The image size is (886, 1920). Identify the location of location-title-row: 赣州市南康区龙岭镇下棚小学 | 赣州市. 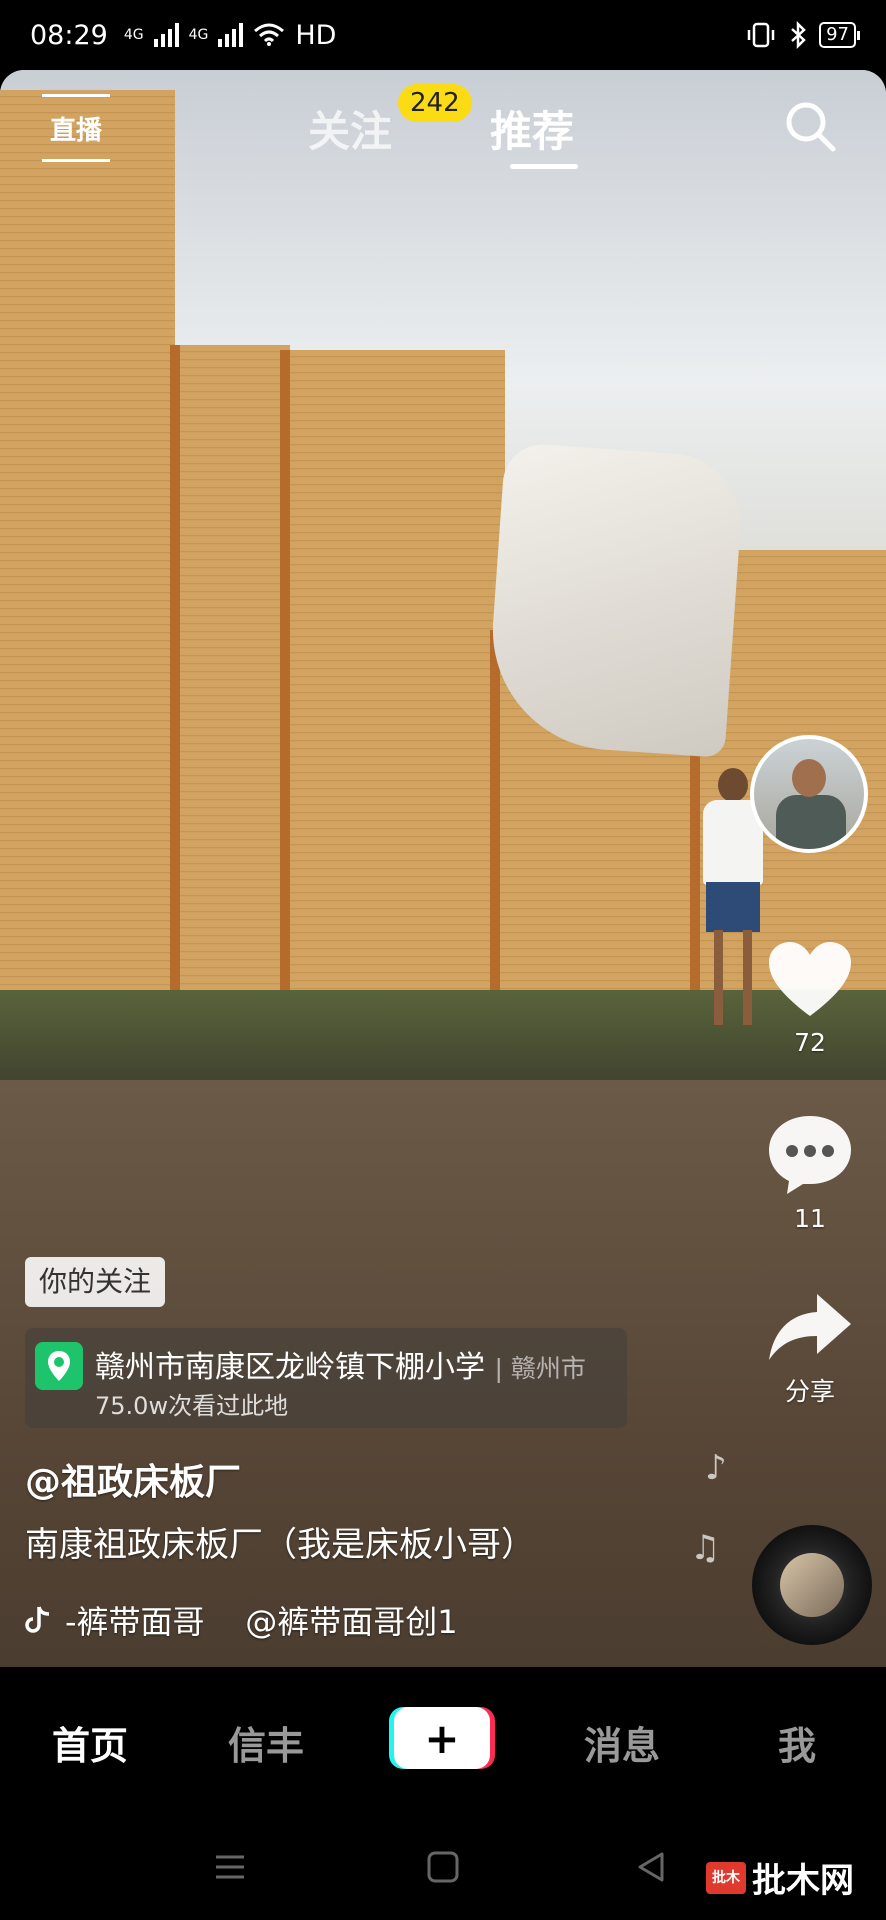
(340, 1364).